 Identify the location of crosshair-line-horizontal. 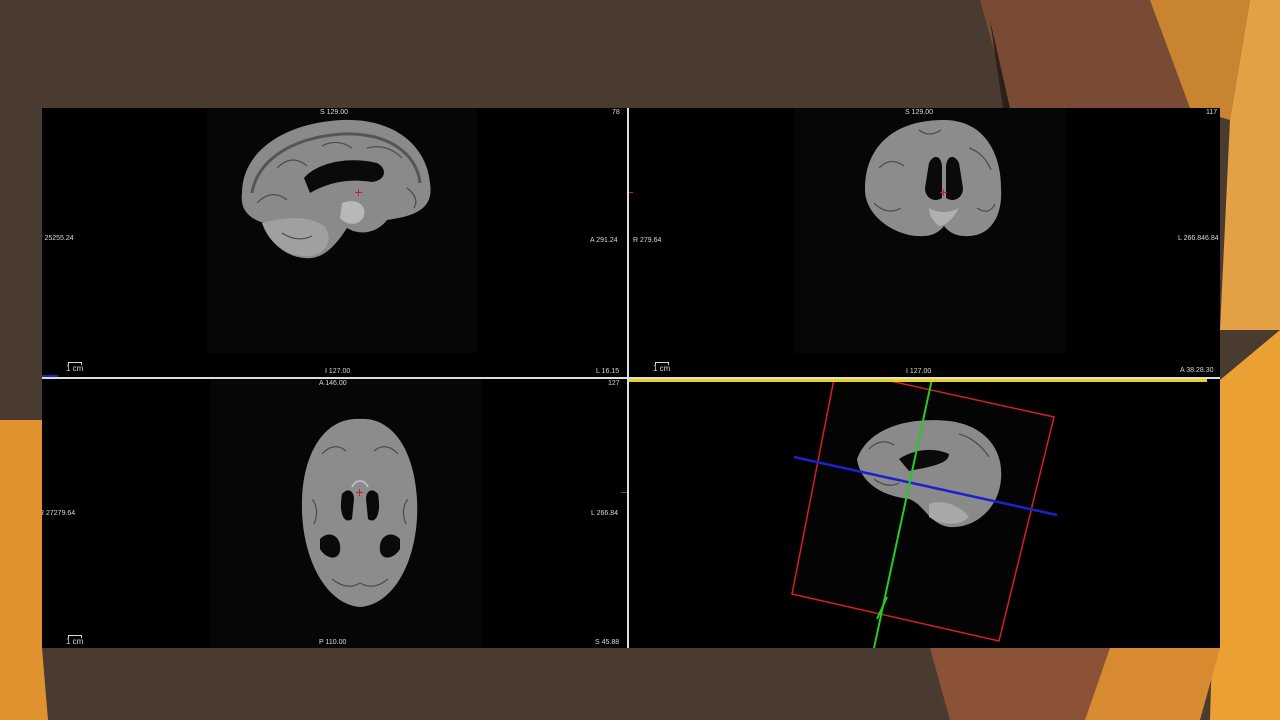
(918, 380).